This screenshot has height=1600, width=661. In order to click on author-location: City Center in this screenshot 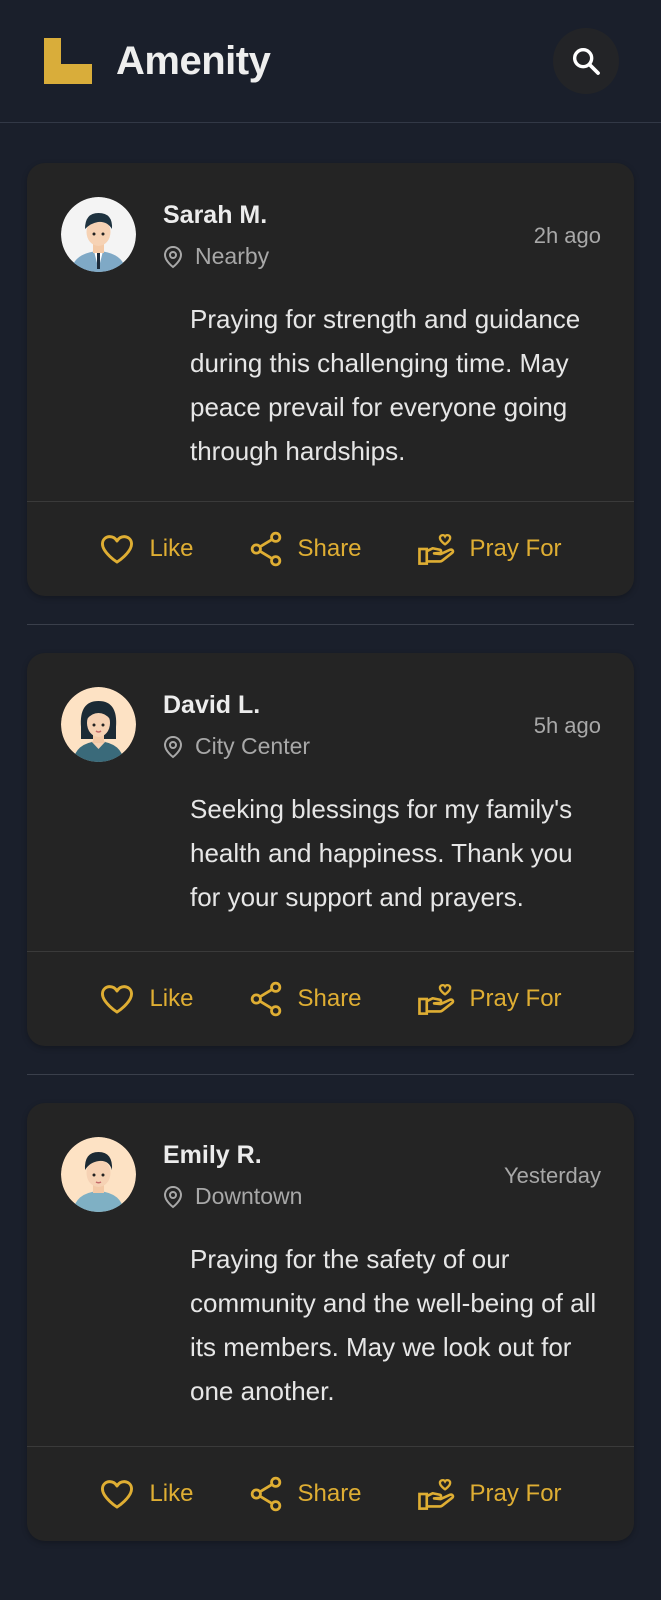, I will do `click(236, 746)`.